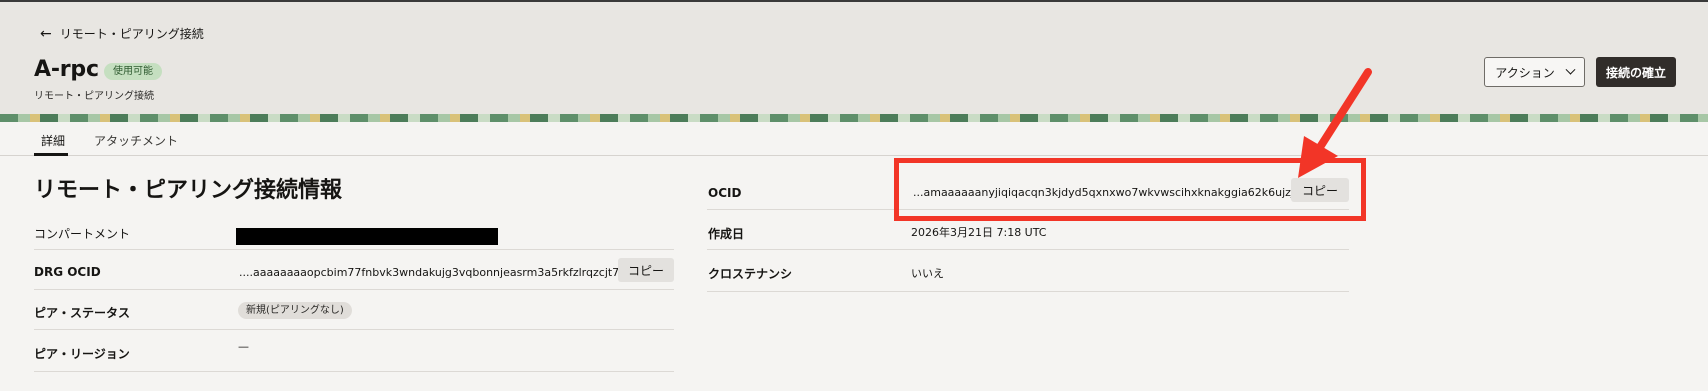 The height and width of the screenshot is (391, 1708). What do you see at coordinates (188, 190) in the screenshot?
I see `section-title: リモート・ピアリング接続情報` at bounding box center [188, 190].